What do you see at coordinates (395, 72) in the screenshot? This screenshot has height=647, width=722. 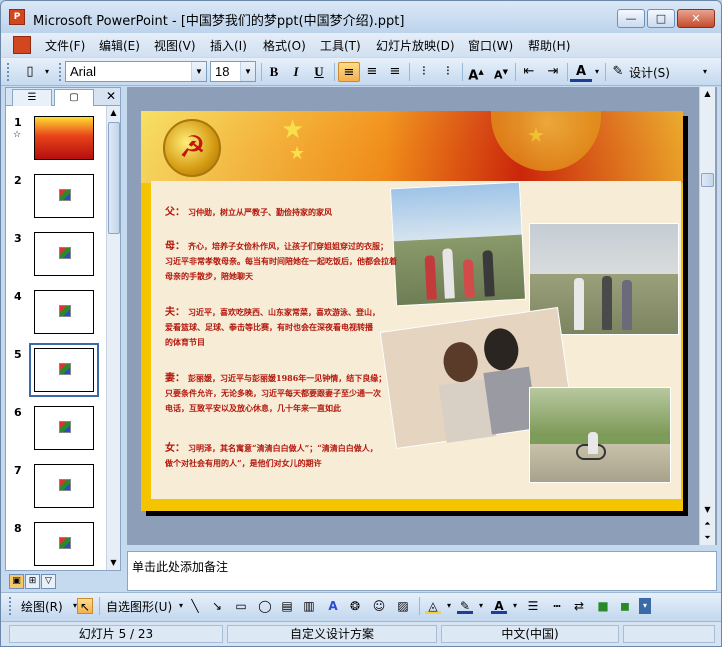 I see `align-right-icon: ≡` at bounding box center [395, 72].